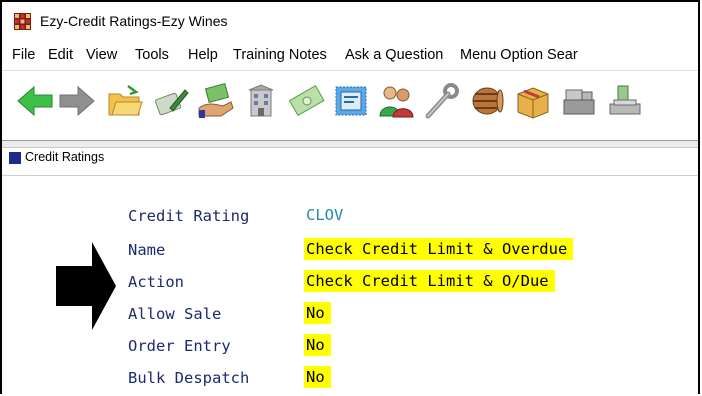 The width and height of the screenshot is (702, 396). Describe the element at coordinates (352, 158) in the screenshot. I see `form-header: Credit Ratings` at that location.